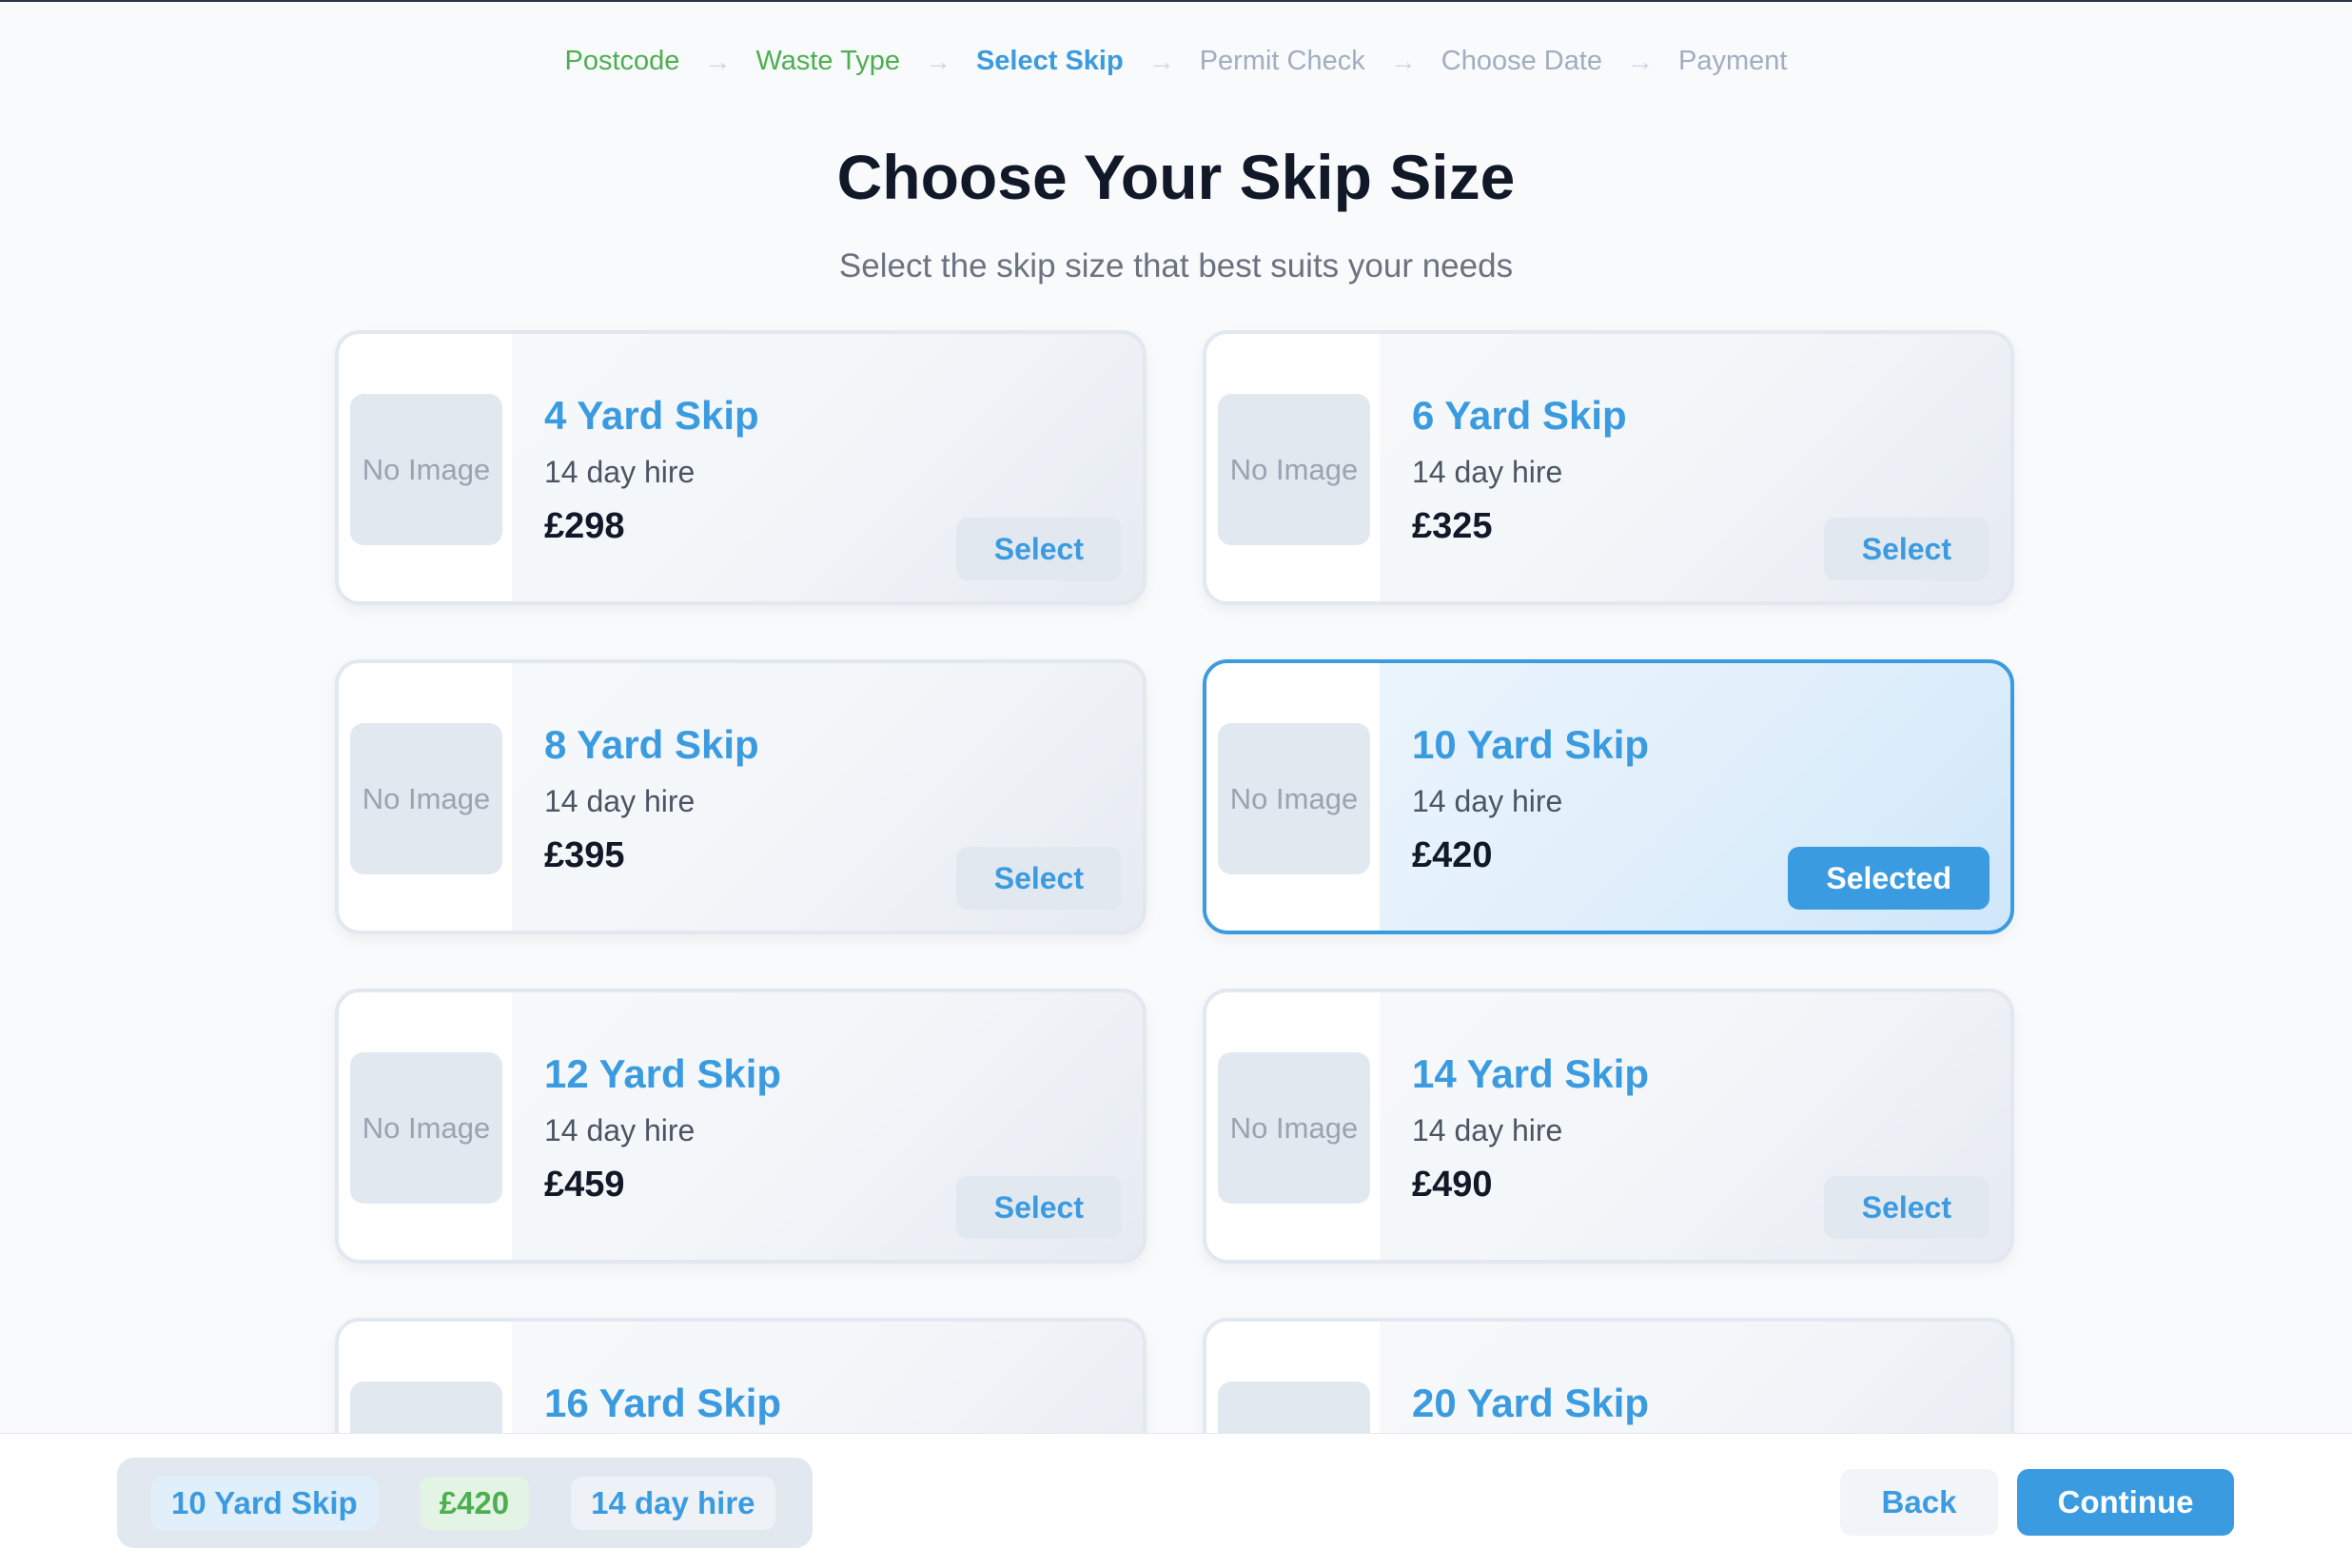 The height and width of the screenshot is (1568, 2352). Describe the element at coordinates (1452, 526) in the screenshot. I see `skip-price: £325` at that location.